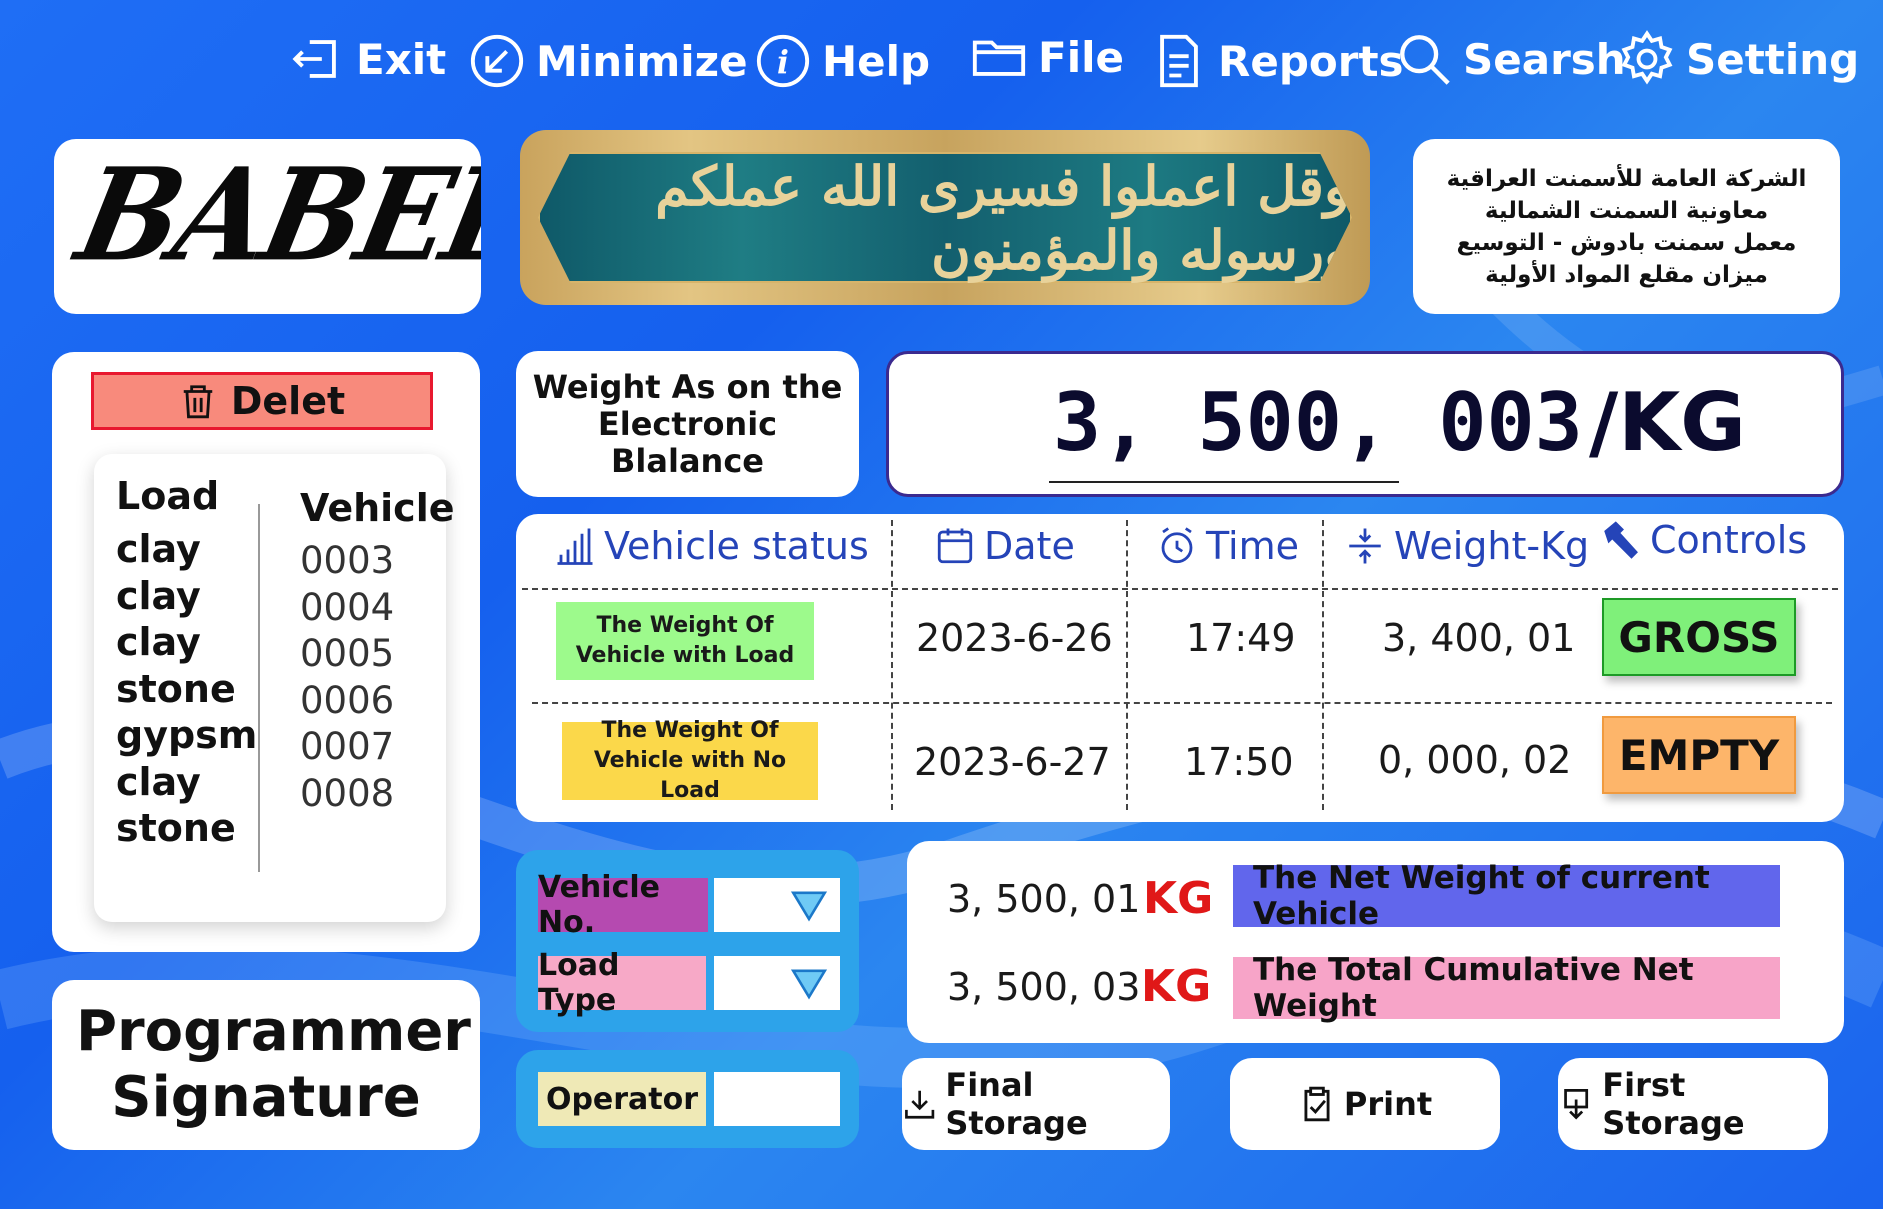  What do you see at coordinates (1506, 988) in the screenshot?
I see `net-total-label: The Total Cumulative Net Weight` at bounding box center [1506, 988].